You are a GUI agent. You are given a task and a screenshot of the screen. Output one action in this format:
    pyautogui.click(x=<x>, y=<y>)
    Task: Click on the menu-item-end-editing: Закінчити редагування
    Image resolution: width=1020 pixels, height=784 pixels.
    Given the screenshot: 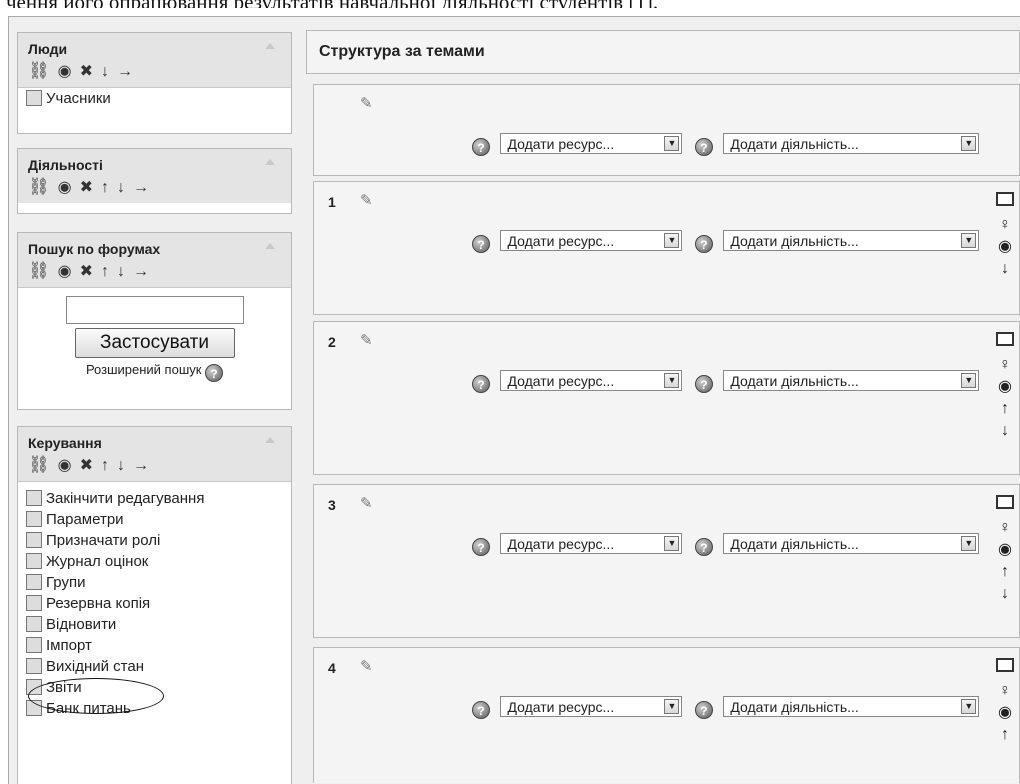 What is the action you would take?
    pyautogui.click(x=154, y=498)
    